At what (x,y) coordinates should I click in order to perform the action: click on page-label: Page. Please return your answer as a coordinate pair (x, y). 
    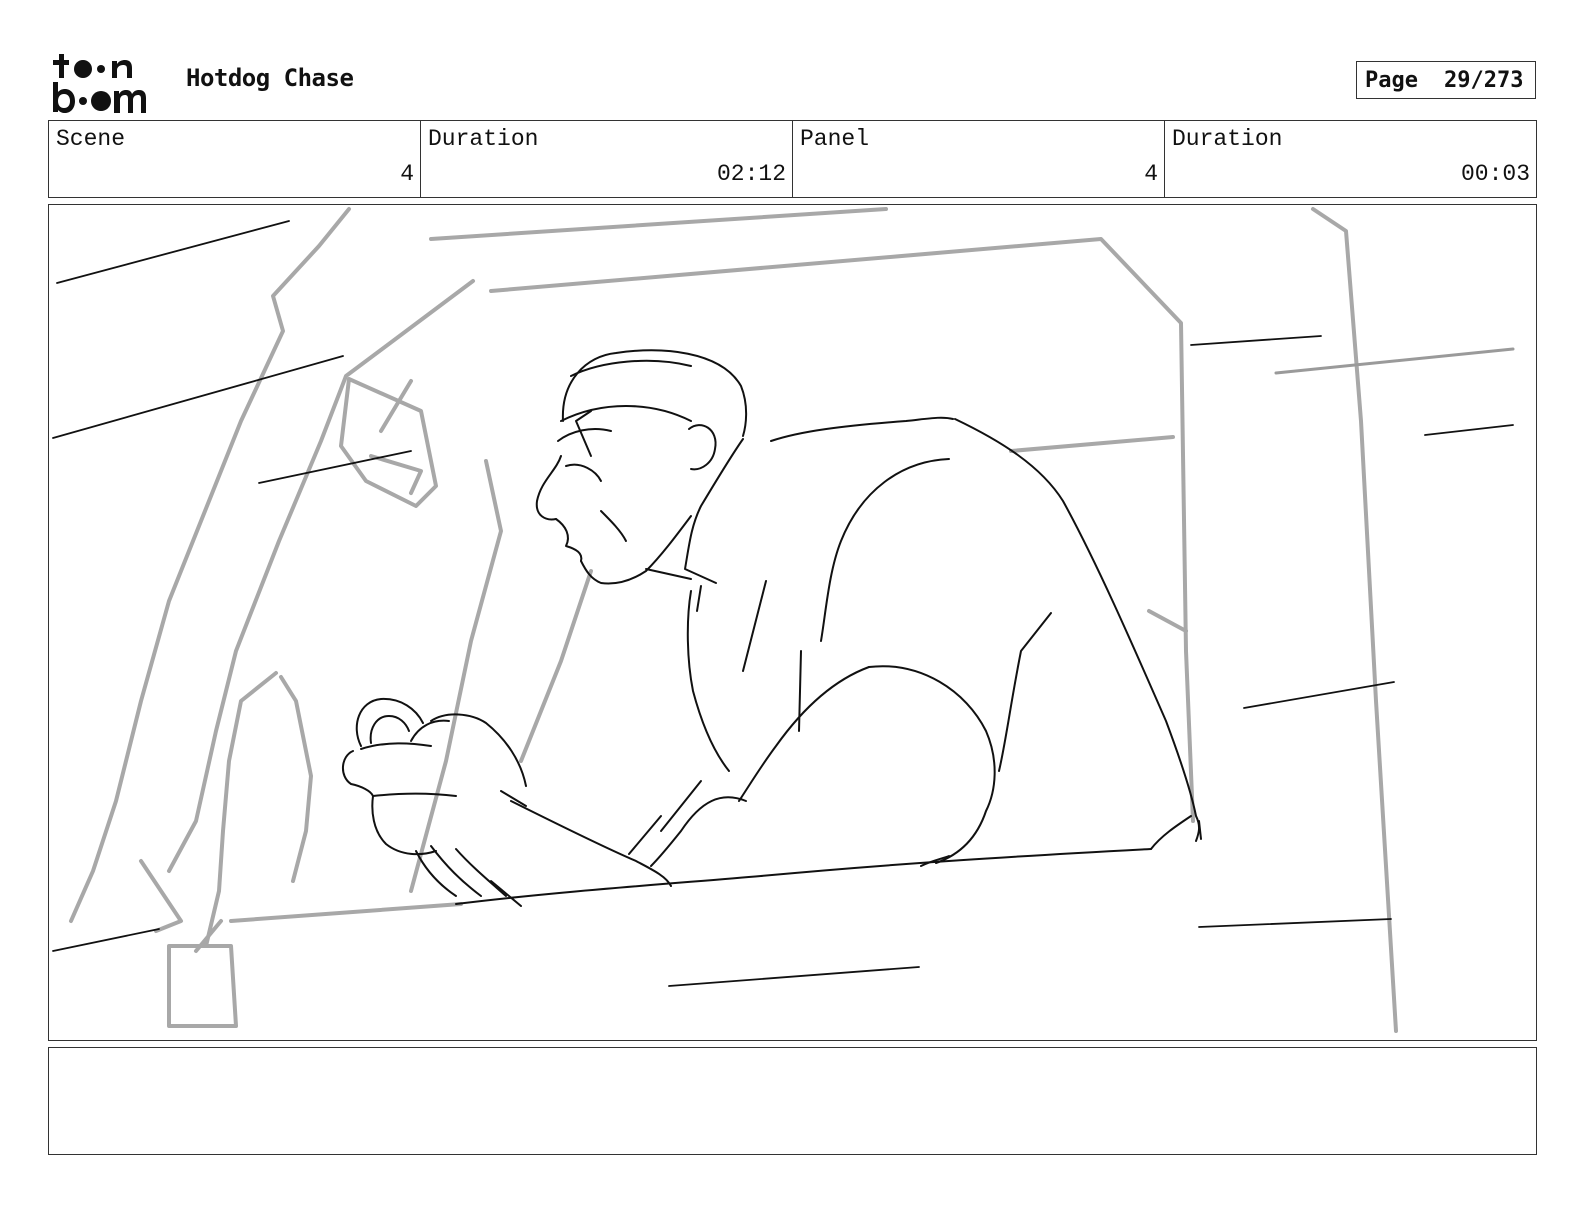
    Looking at the image, I should click on (1391, 80).